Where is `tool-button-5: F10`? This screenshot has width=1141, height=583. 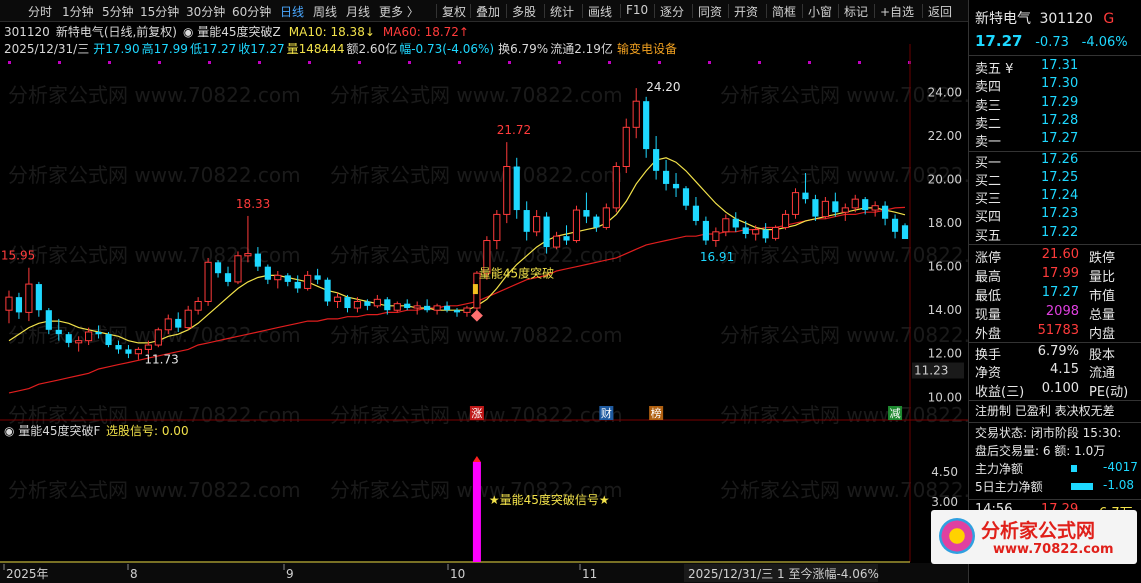 tool-button-5: F10 is located at coordinates (637, 10).